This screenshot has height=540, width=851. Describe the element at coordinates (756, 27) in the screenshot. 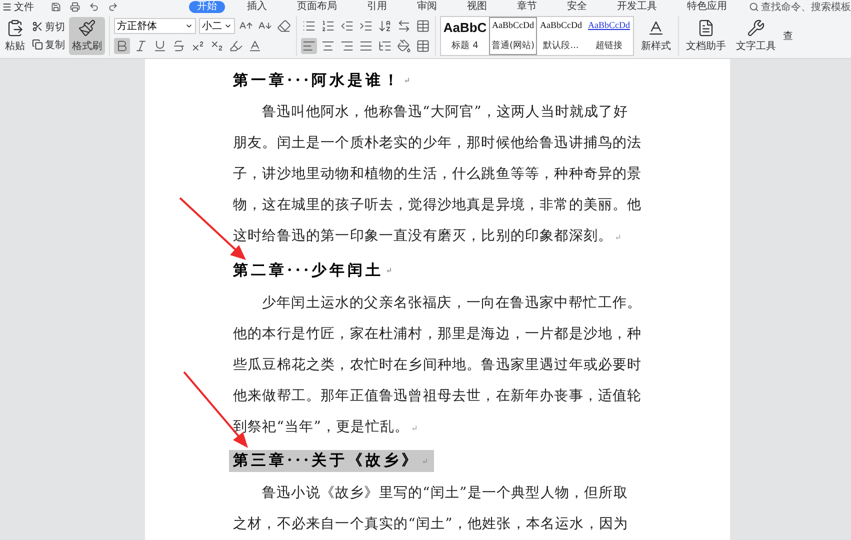

I see `wrench-icon` at that location.